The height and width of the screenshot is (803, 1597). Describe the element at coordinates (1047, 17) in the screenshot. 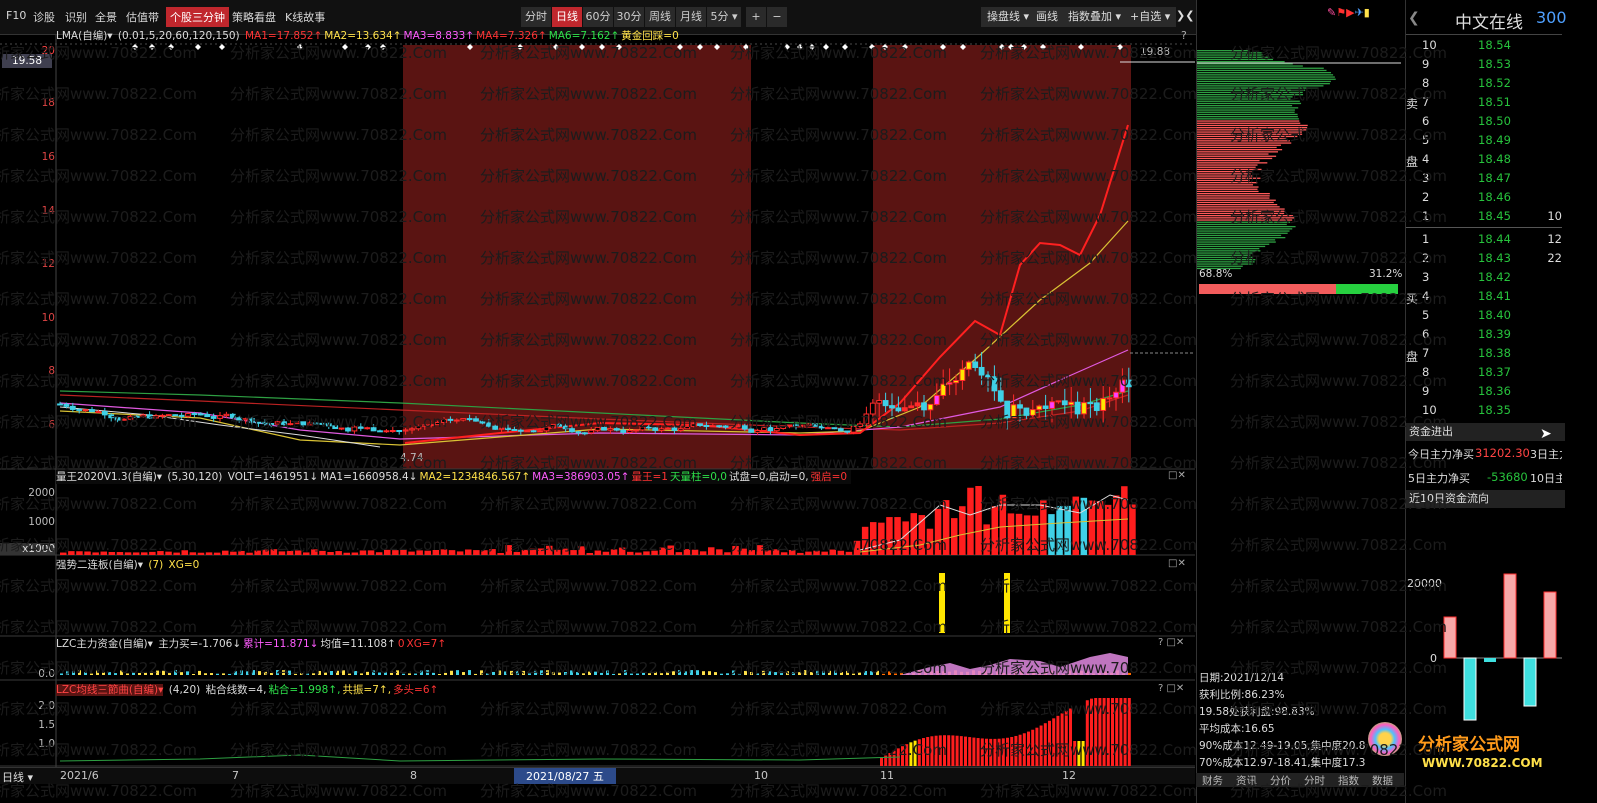

I see `draw-line-button: 画线` at that location.